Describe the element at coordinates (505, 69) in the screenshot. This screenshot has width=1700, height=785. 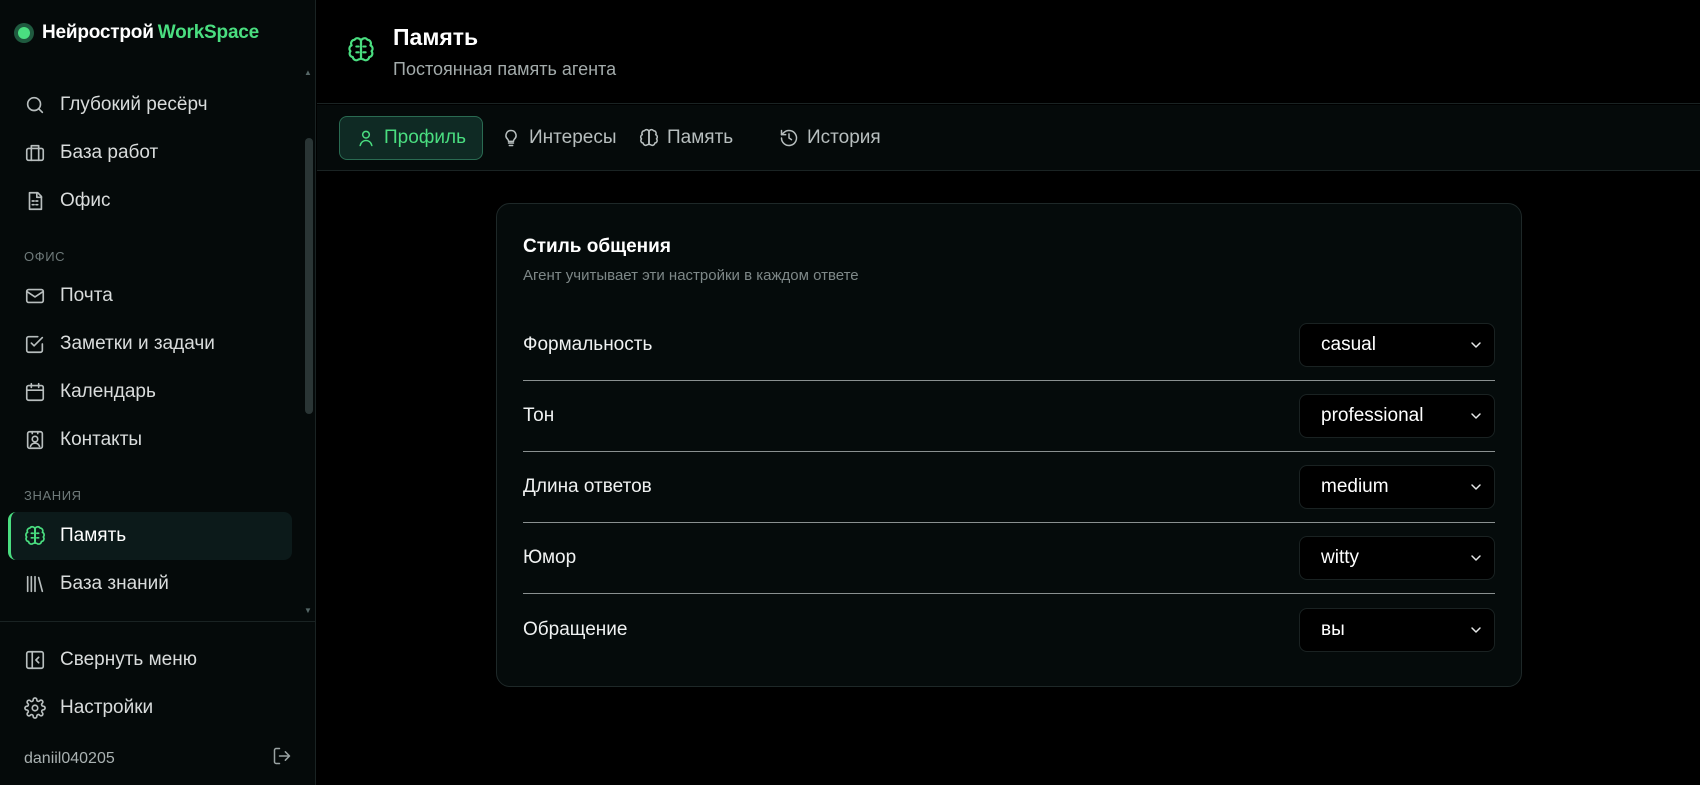
I see `page-subtitle: Постоянная память агента` at that location.